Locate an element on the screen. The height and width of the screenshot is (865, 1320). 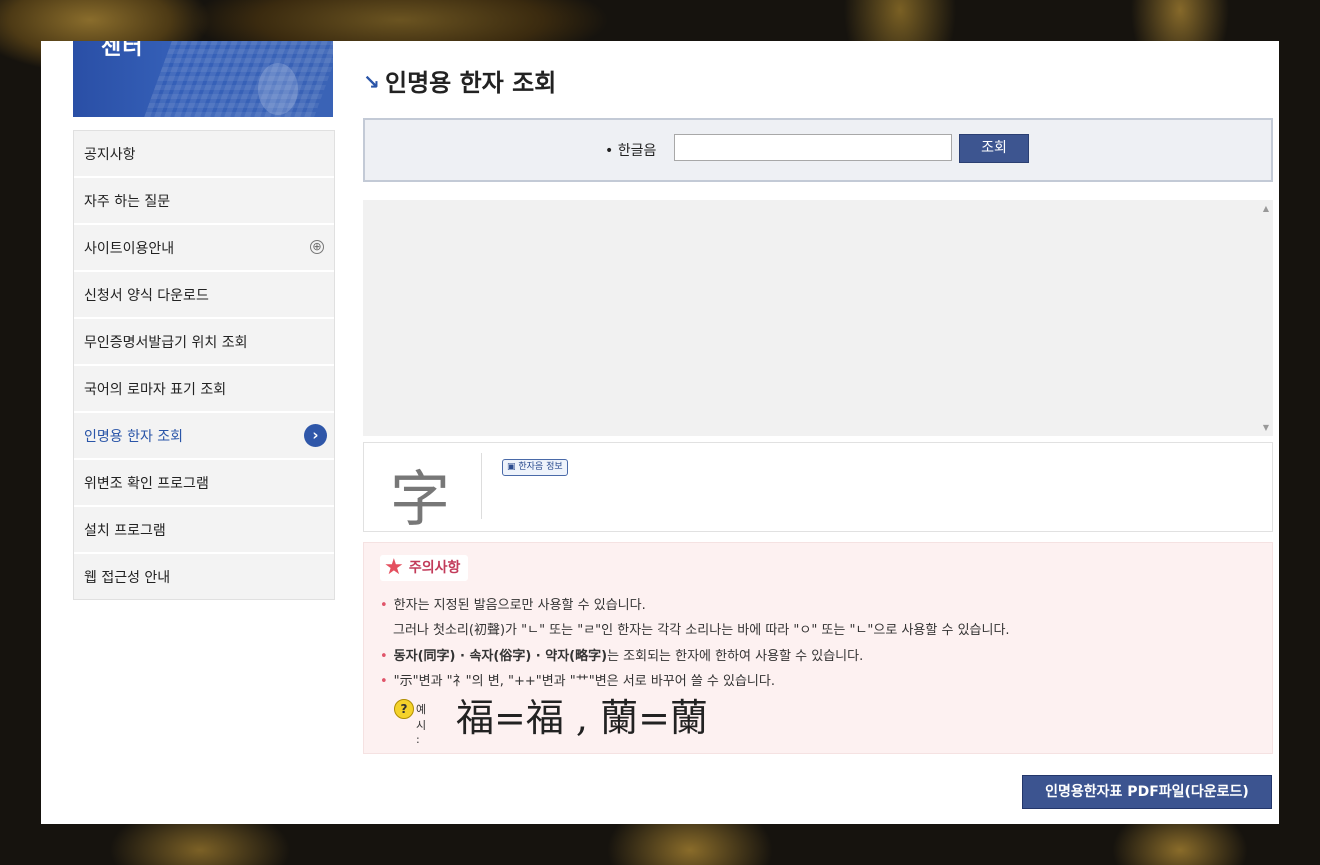
sidebar-item-site-guide: 사이트이용안내 ⊕ is located at coordinates (204, 248).